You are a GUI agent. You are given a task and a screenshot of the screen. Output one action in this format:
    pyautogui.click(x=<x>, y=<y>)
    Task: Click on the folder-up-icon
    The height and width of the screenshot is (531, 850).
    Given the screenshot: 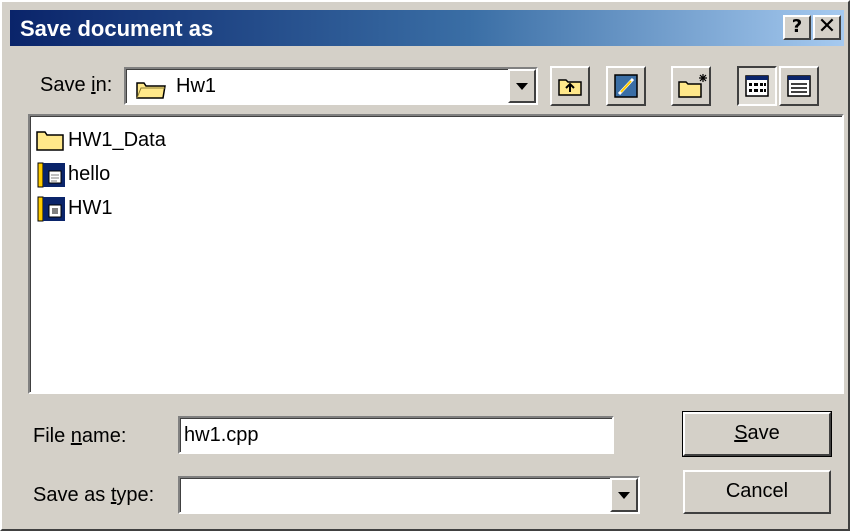 What is the action you would take?
    pyautogui.click(x=570, y=87)
    